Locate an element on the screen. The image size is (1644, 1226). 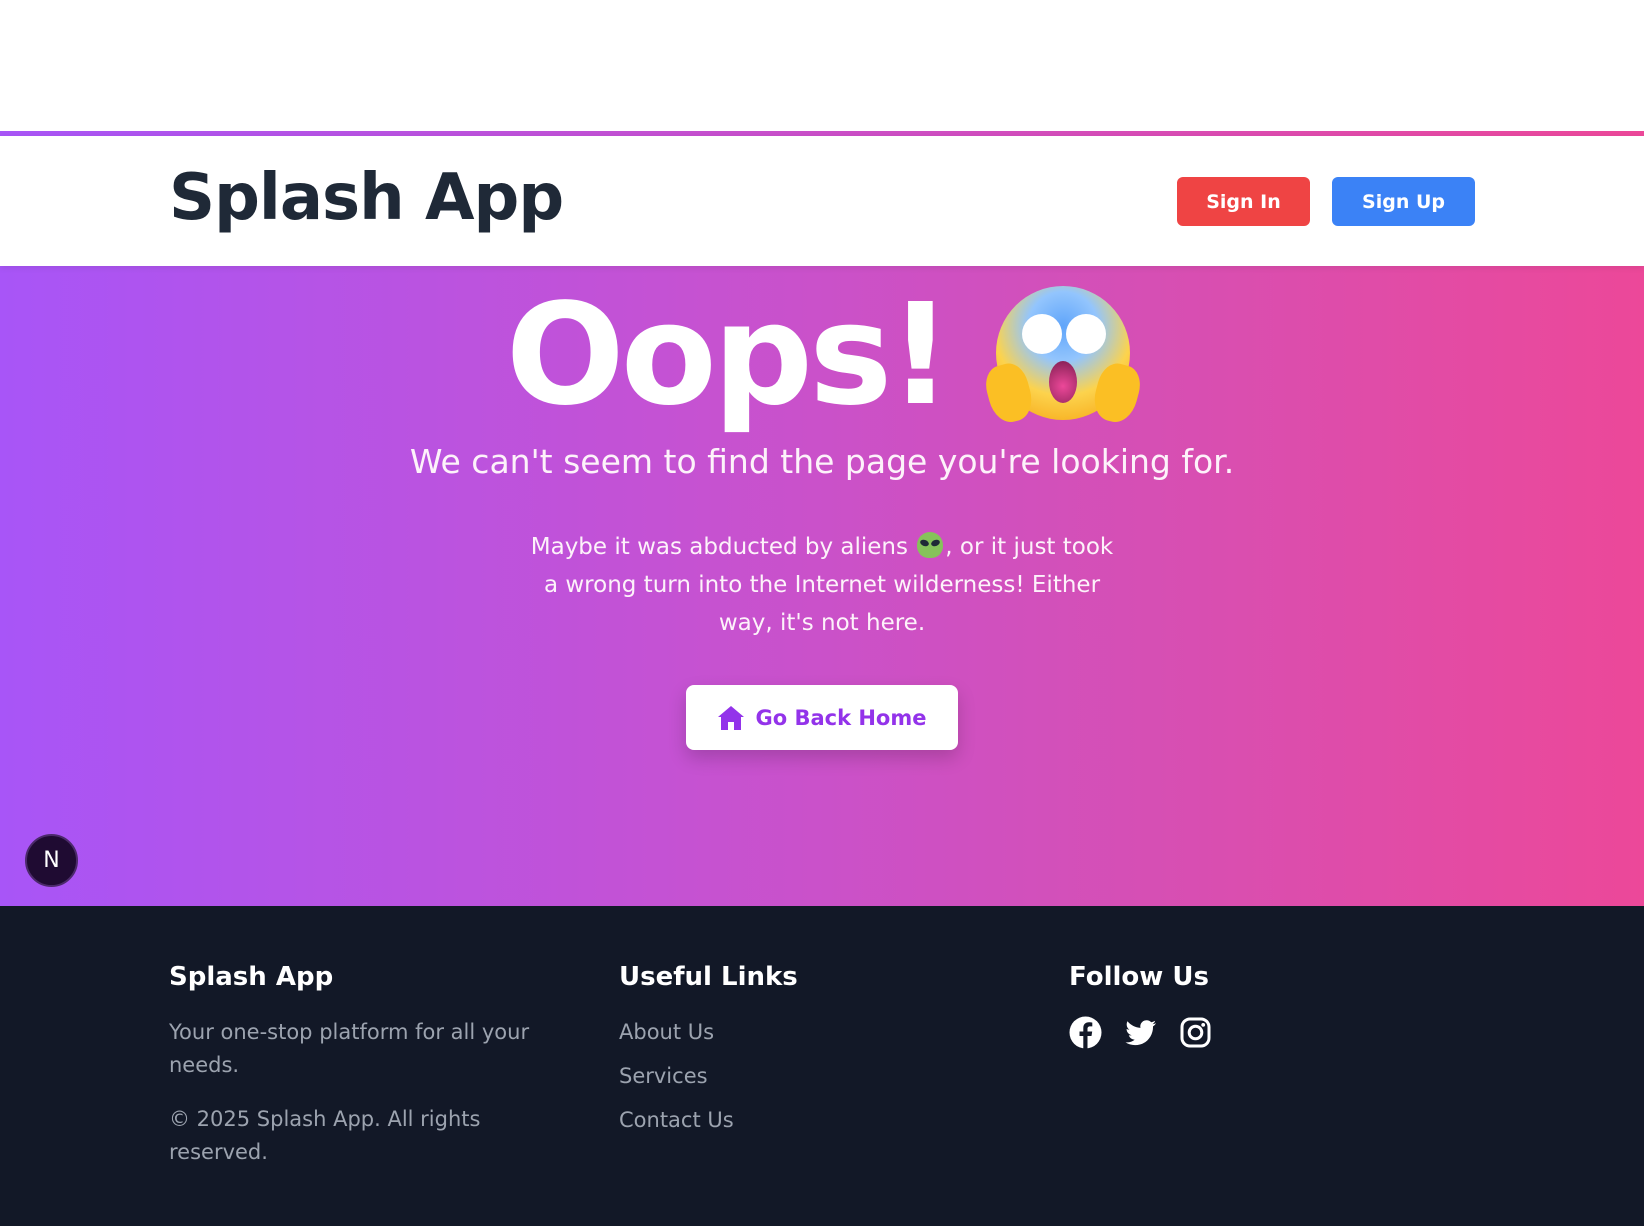
twitter-icon is located at coordinates (1140, 1032).